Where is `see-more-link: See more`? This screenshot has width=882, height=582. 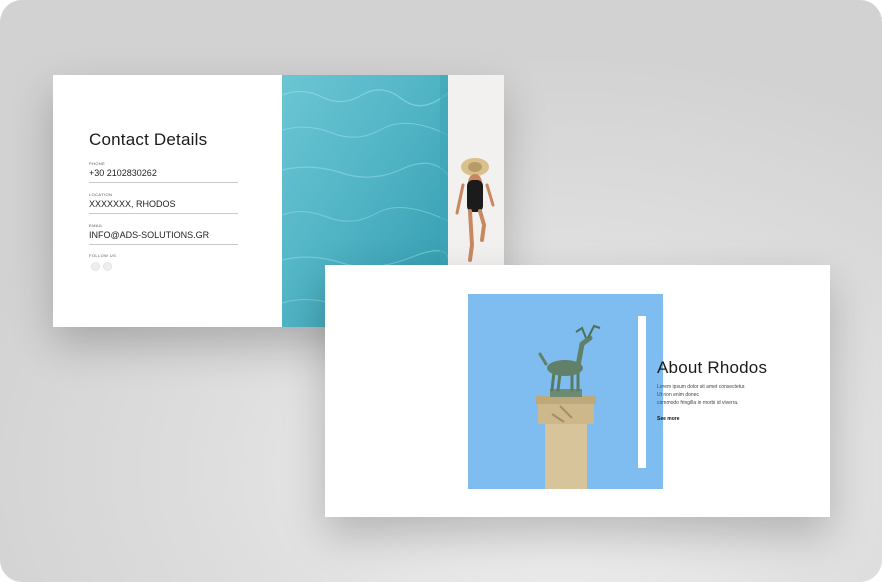
see-more-link: See more is located at coordinates (668, 419).